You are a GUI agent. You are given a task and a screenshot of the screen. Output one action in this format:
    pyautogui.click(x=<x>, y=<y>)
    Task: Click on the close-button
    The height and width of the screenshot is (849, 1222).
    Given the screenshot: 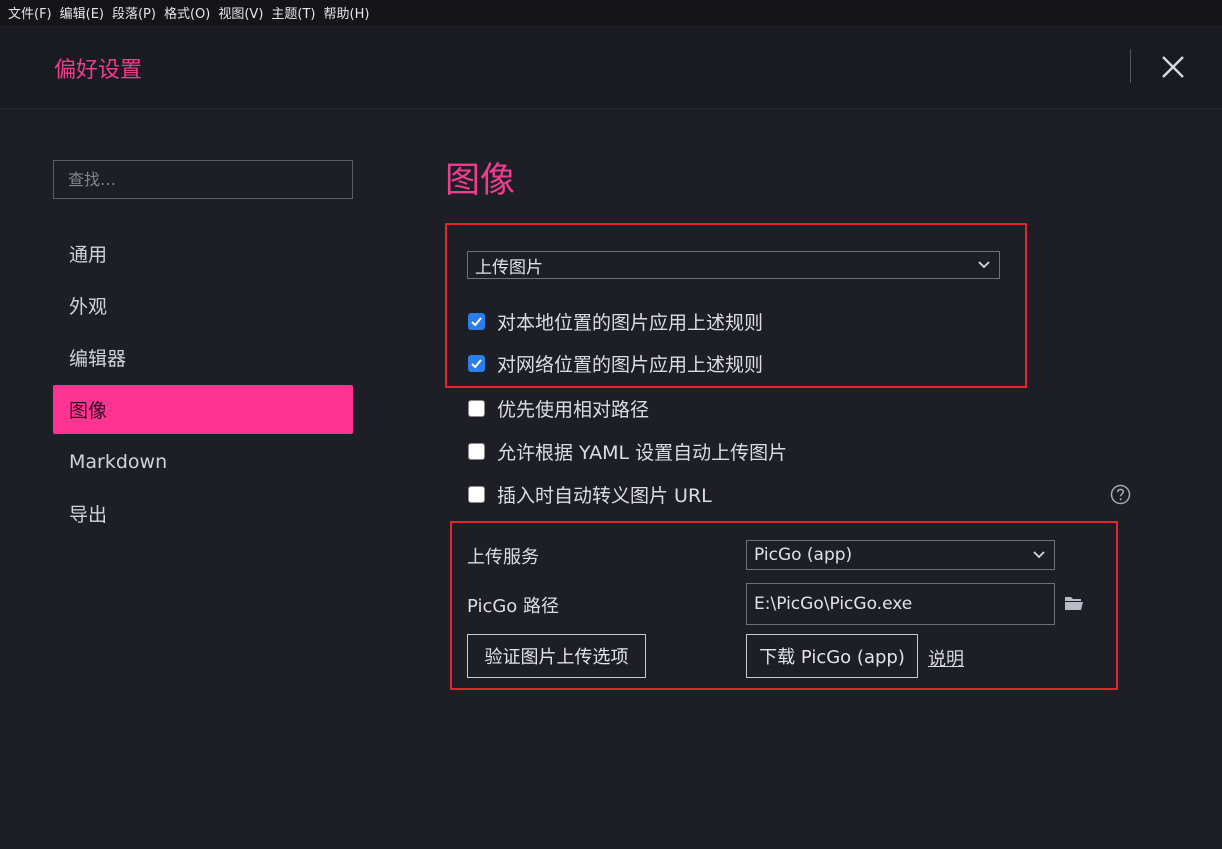 What is the action you would take?
    pyautogui.click(x=1173, y=67)
    